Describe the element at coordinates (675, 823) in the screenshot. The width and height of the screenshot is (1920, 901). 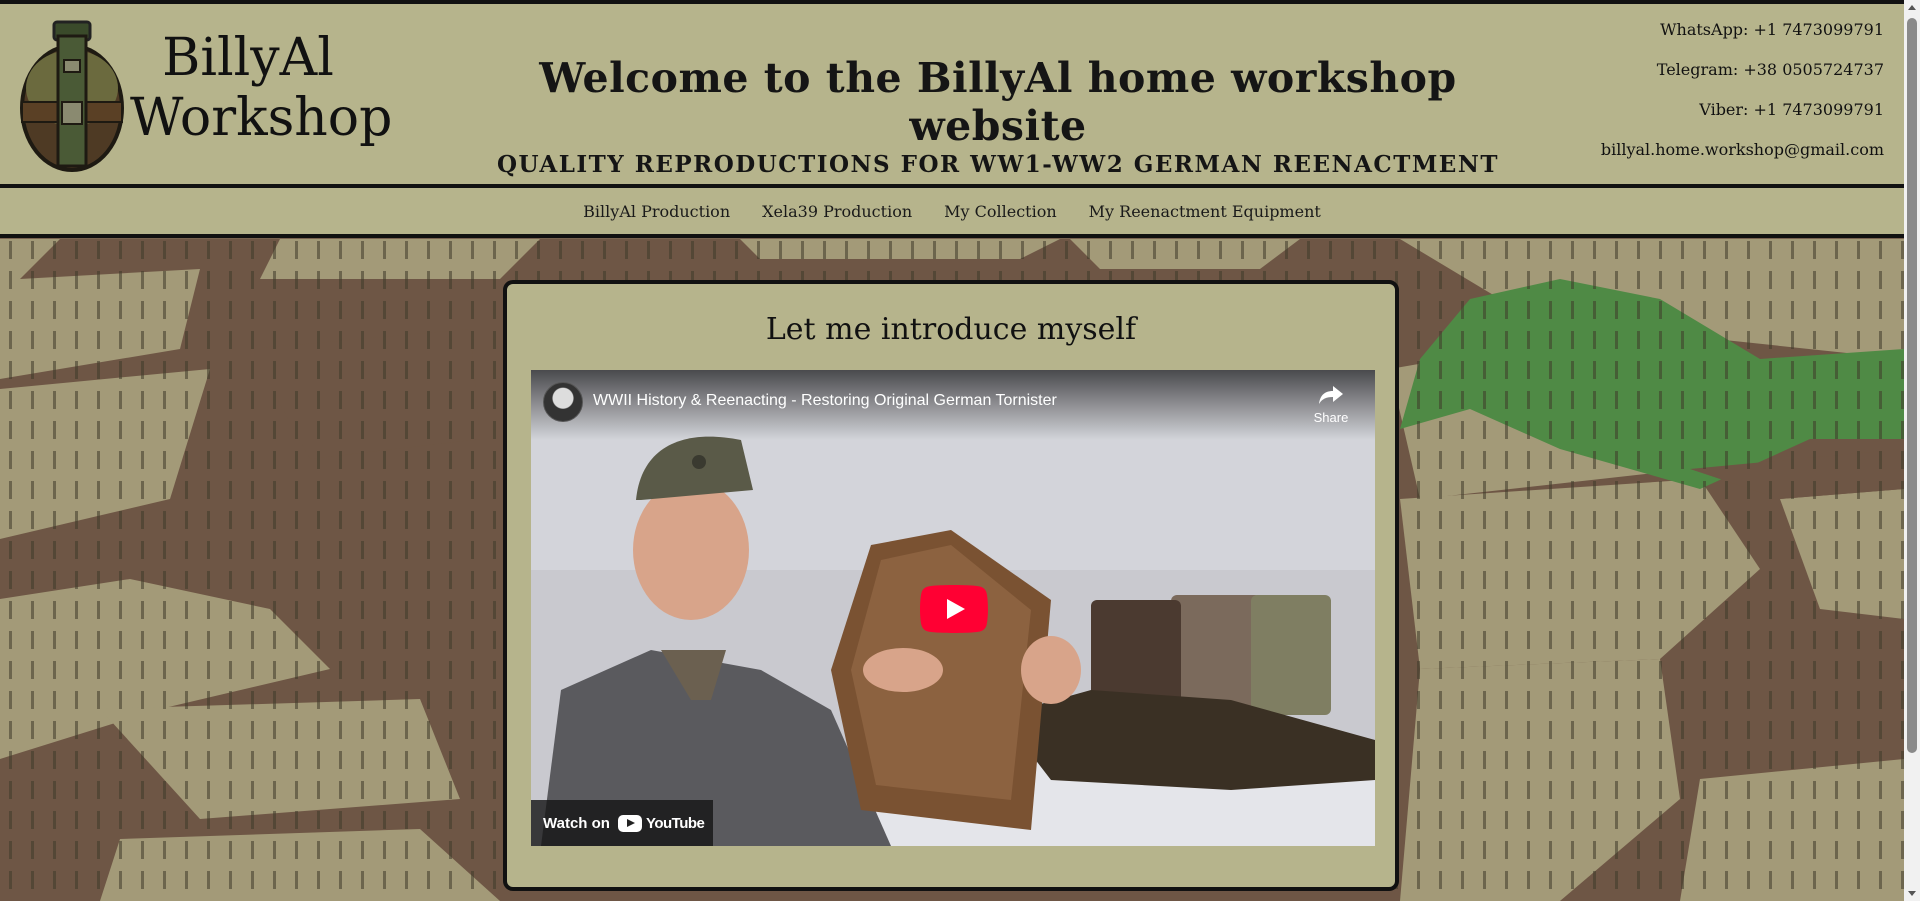
I see `youtube-label: YouTube` at that location.